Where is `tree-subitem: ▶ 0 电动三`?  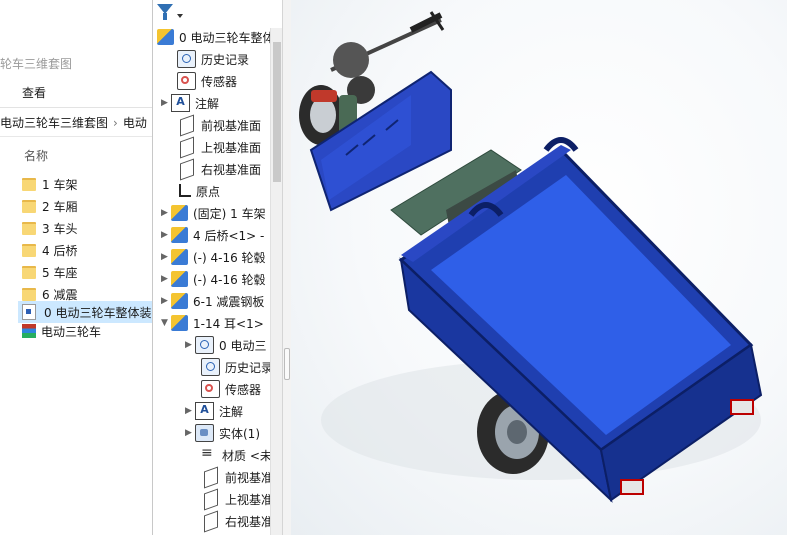 tree-subitem: ▶ 0 电动三 is located at coordinates (225, 345).